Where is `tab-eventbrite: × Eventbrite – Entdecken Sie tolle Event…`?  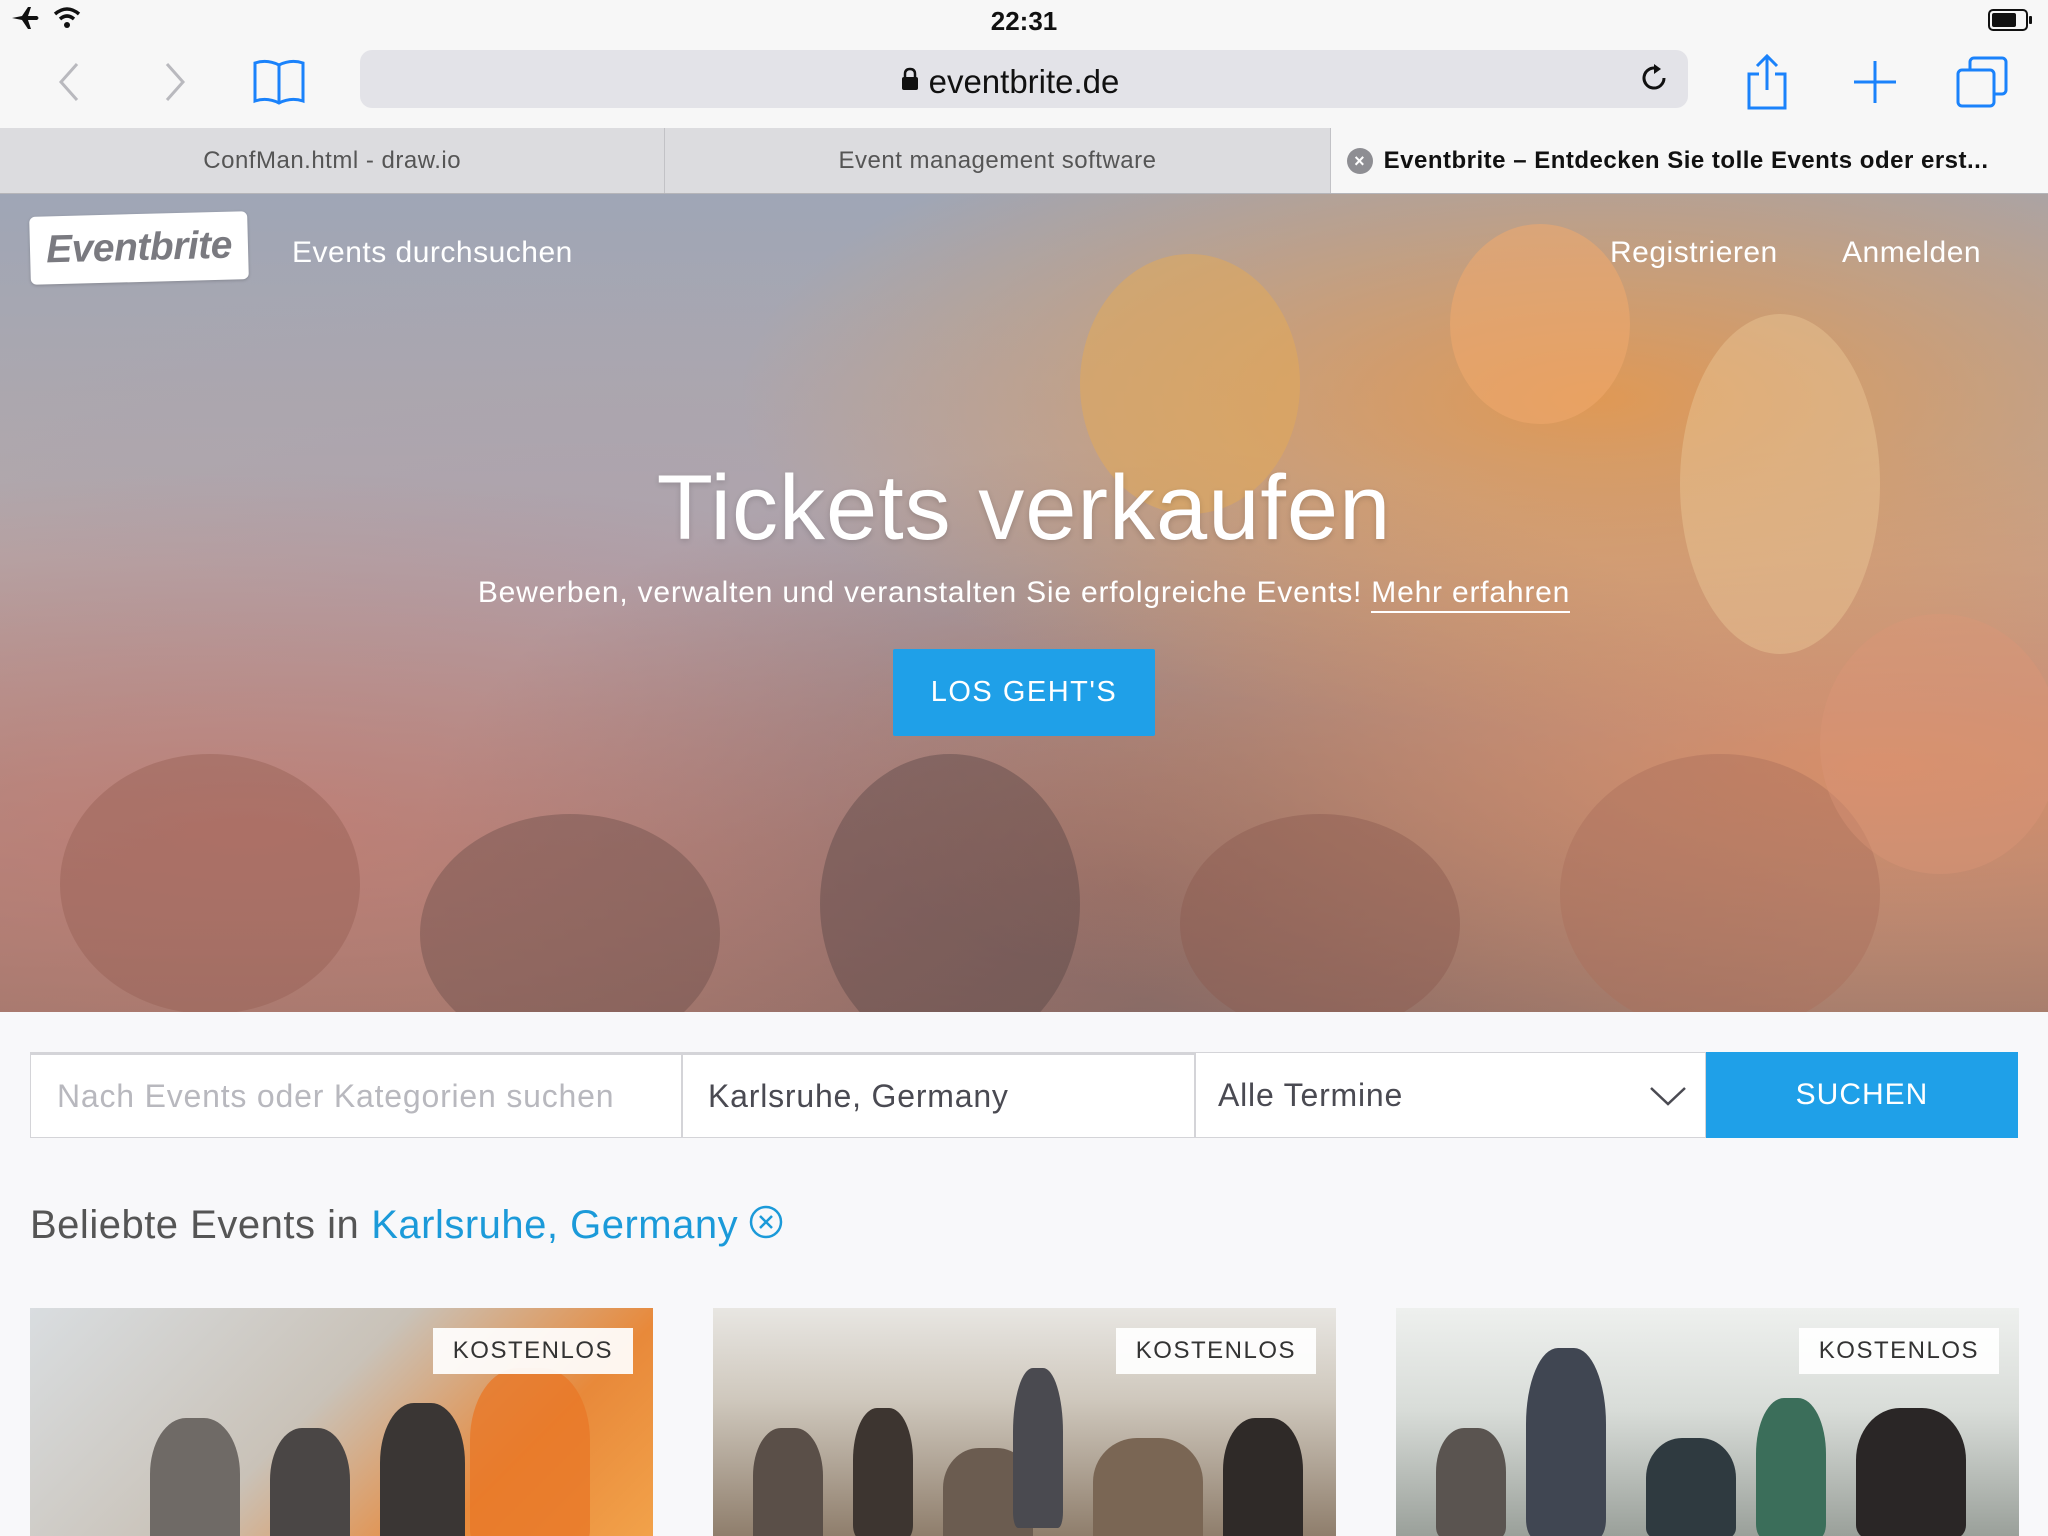
tab-eventbrite: × Eventbrite – Entdecken Sie tolle Event… is located at coordinates (1689, 160).